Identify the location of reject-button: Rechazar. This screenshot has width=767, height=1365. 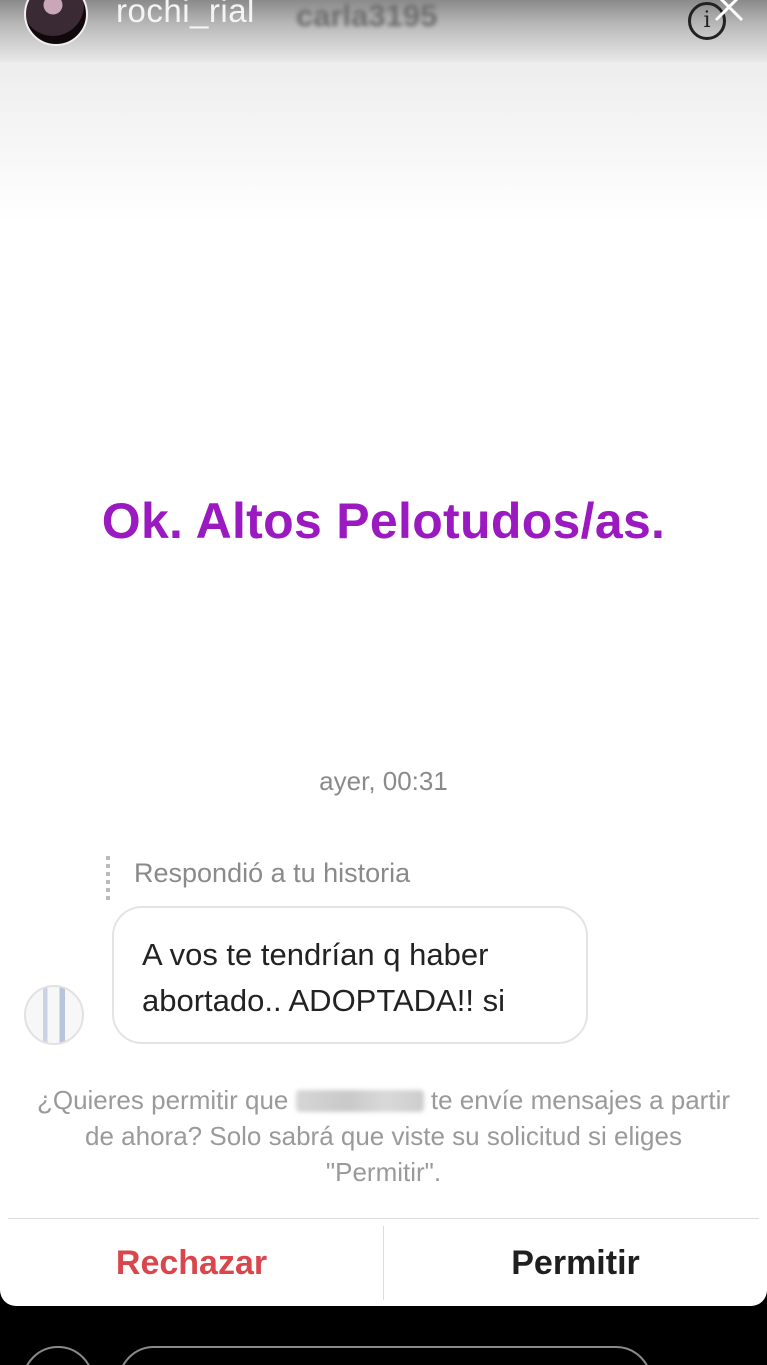
(191, 1263).